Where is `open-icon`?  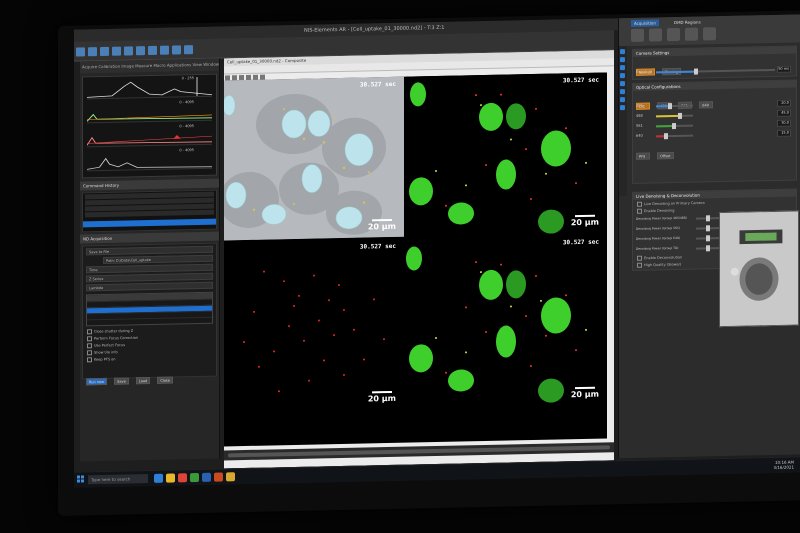 open-icon is located at coordinates (80, 52).